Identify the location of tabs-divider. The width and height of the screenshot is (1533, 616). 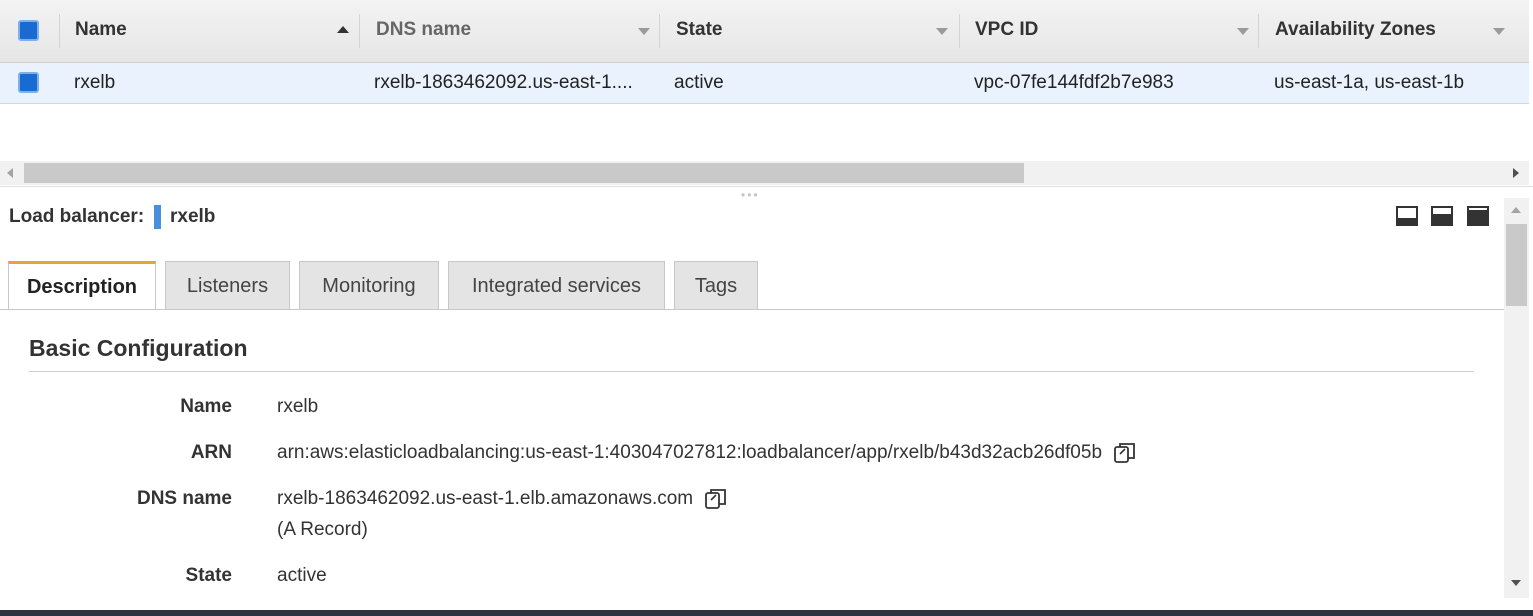
(752, 309).